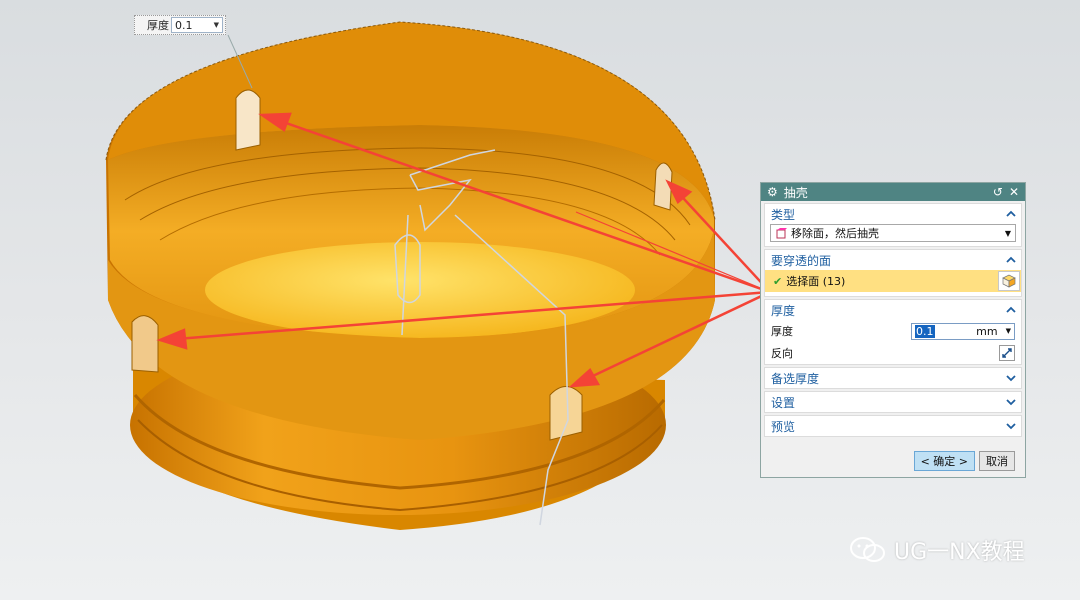 The width and height of the screenshot is (1080, 600). I want to click on pierce-faces-section: 要穿透的面 ✔ 选择面 (13), so click(893, 273).